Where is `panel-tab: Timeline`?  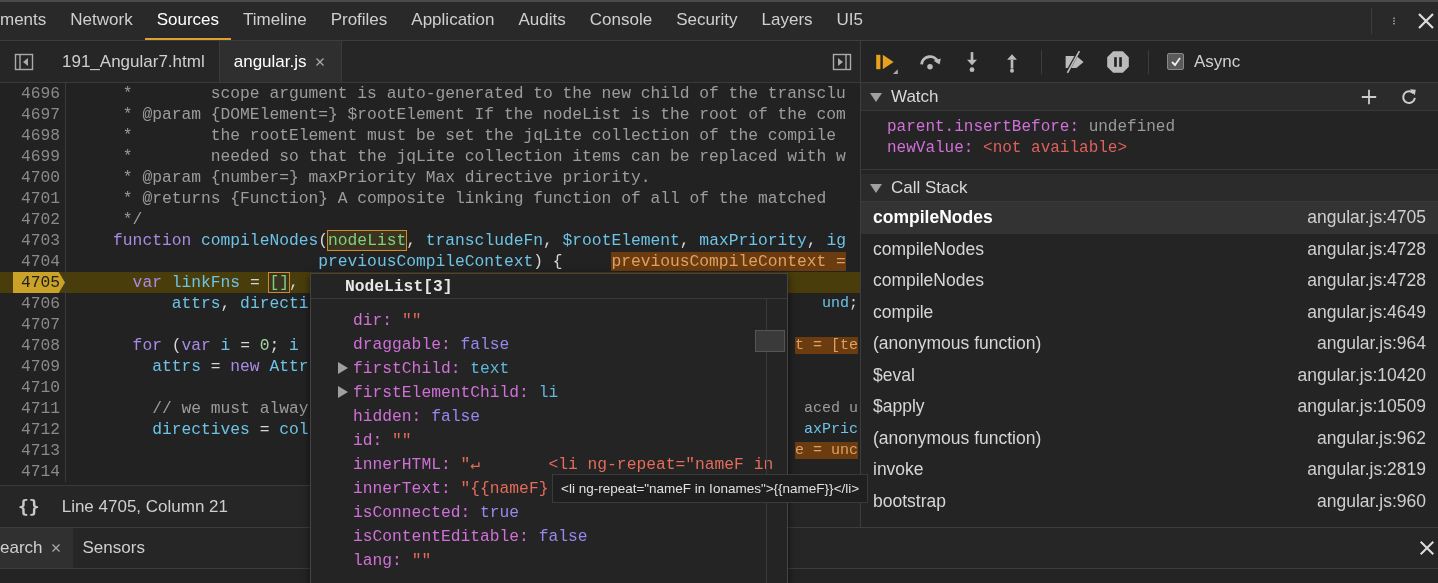
panel-tab: Timeline is located at coordinates (275, 21).